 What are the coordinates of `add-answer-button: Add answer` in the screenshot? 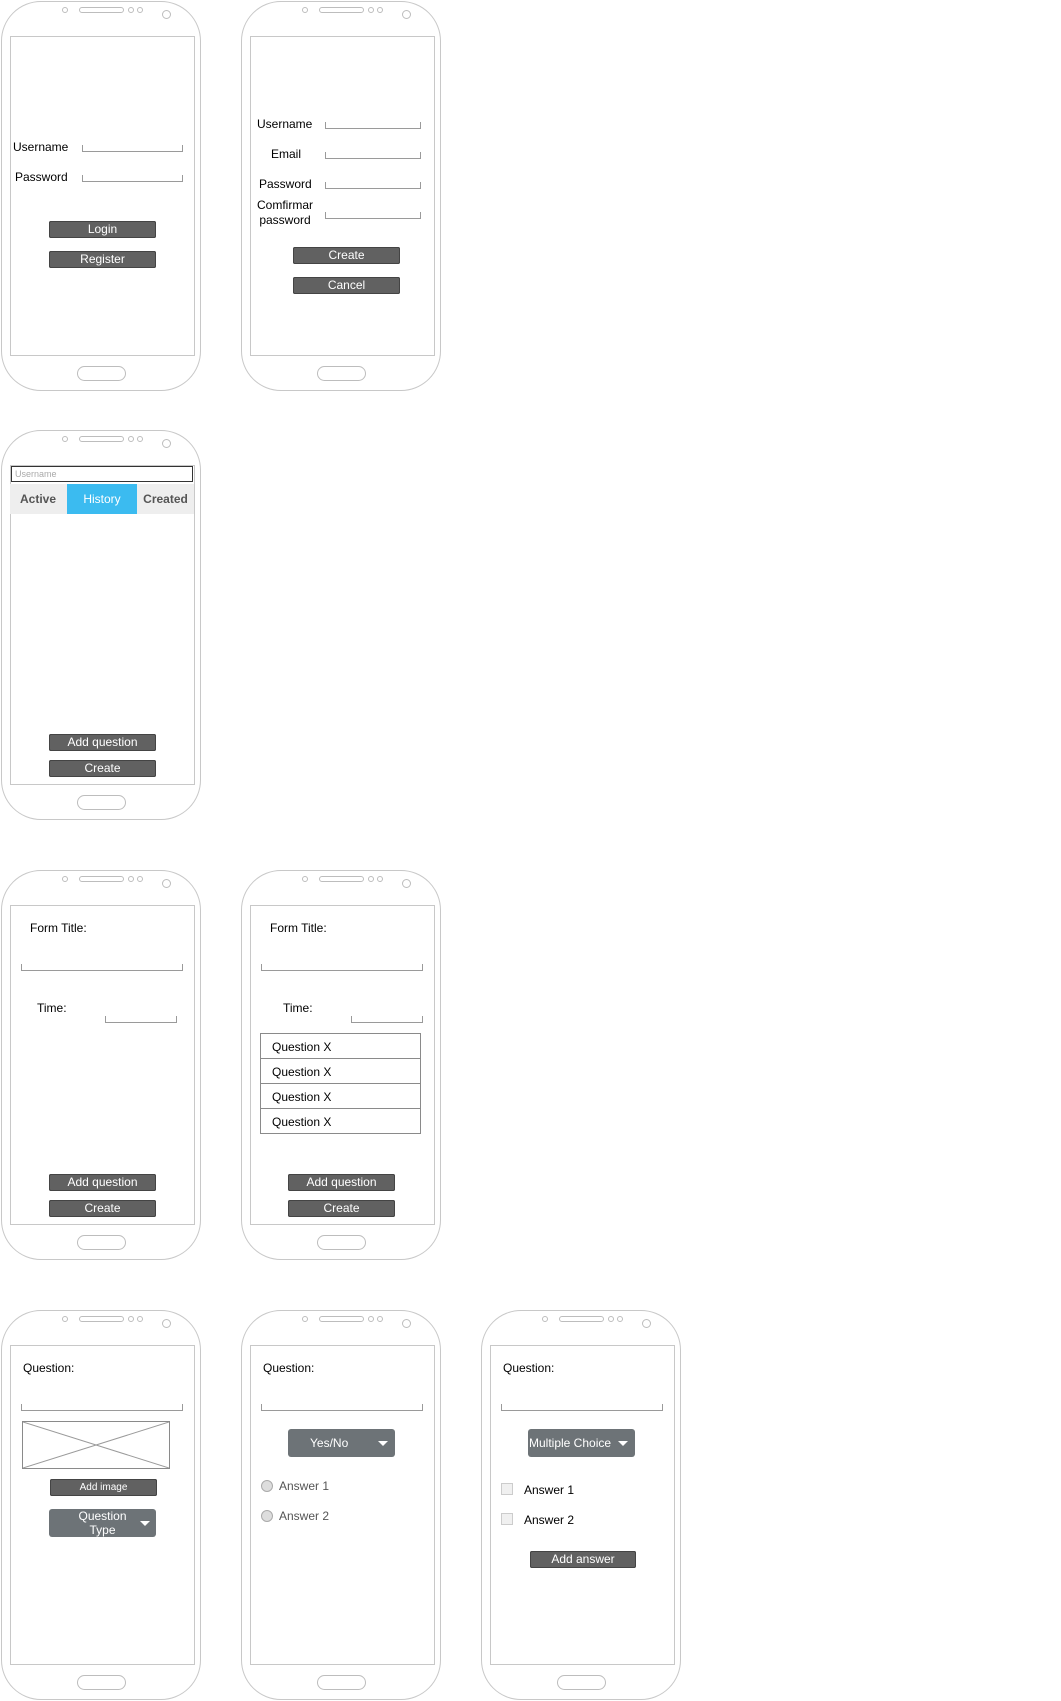 It's located at (583, 1559).